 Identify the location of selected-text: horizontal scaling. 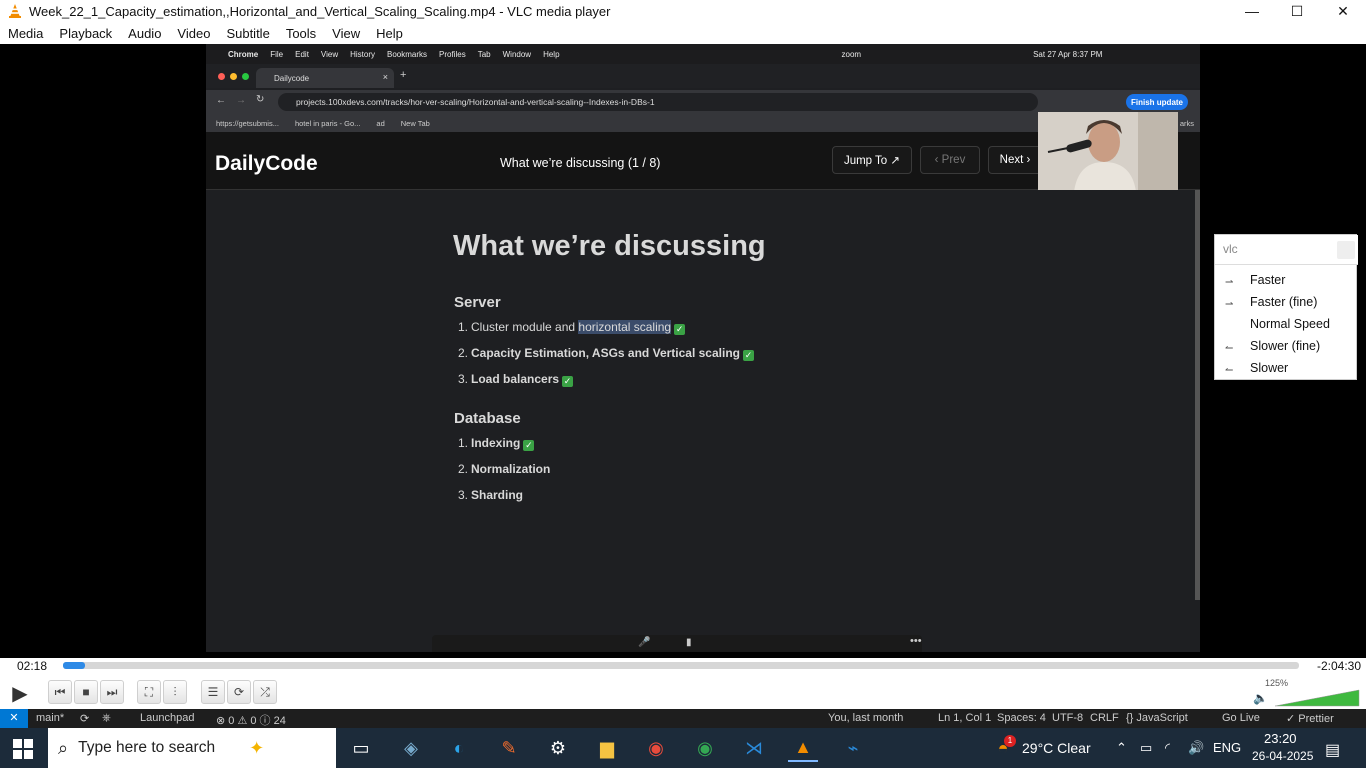
(625, 327).